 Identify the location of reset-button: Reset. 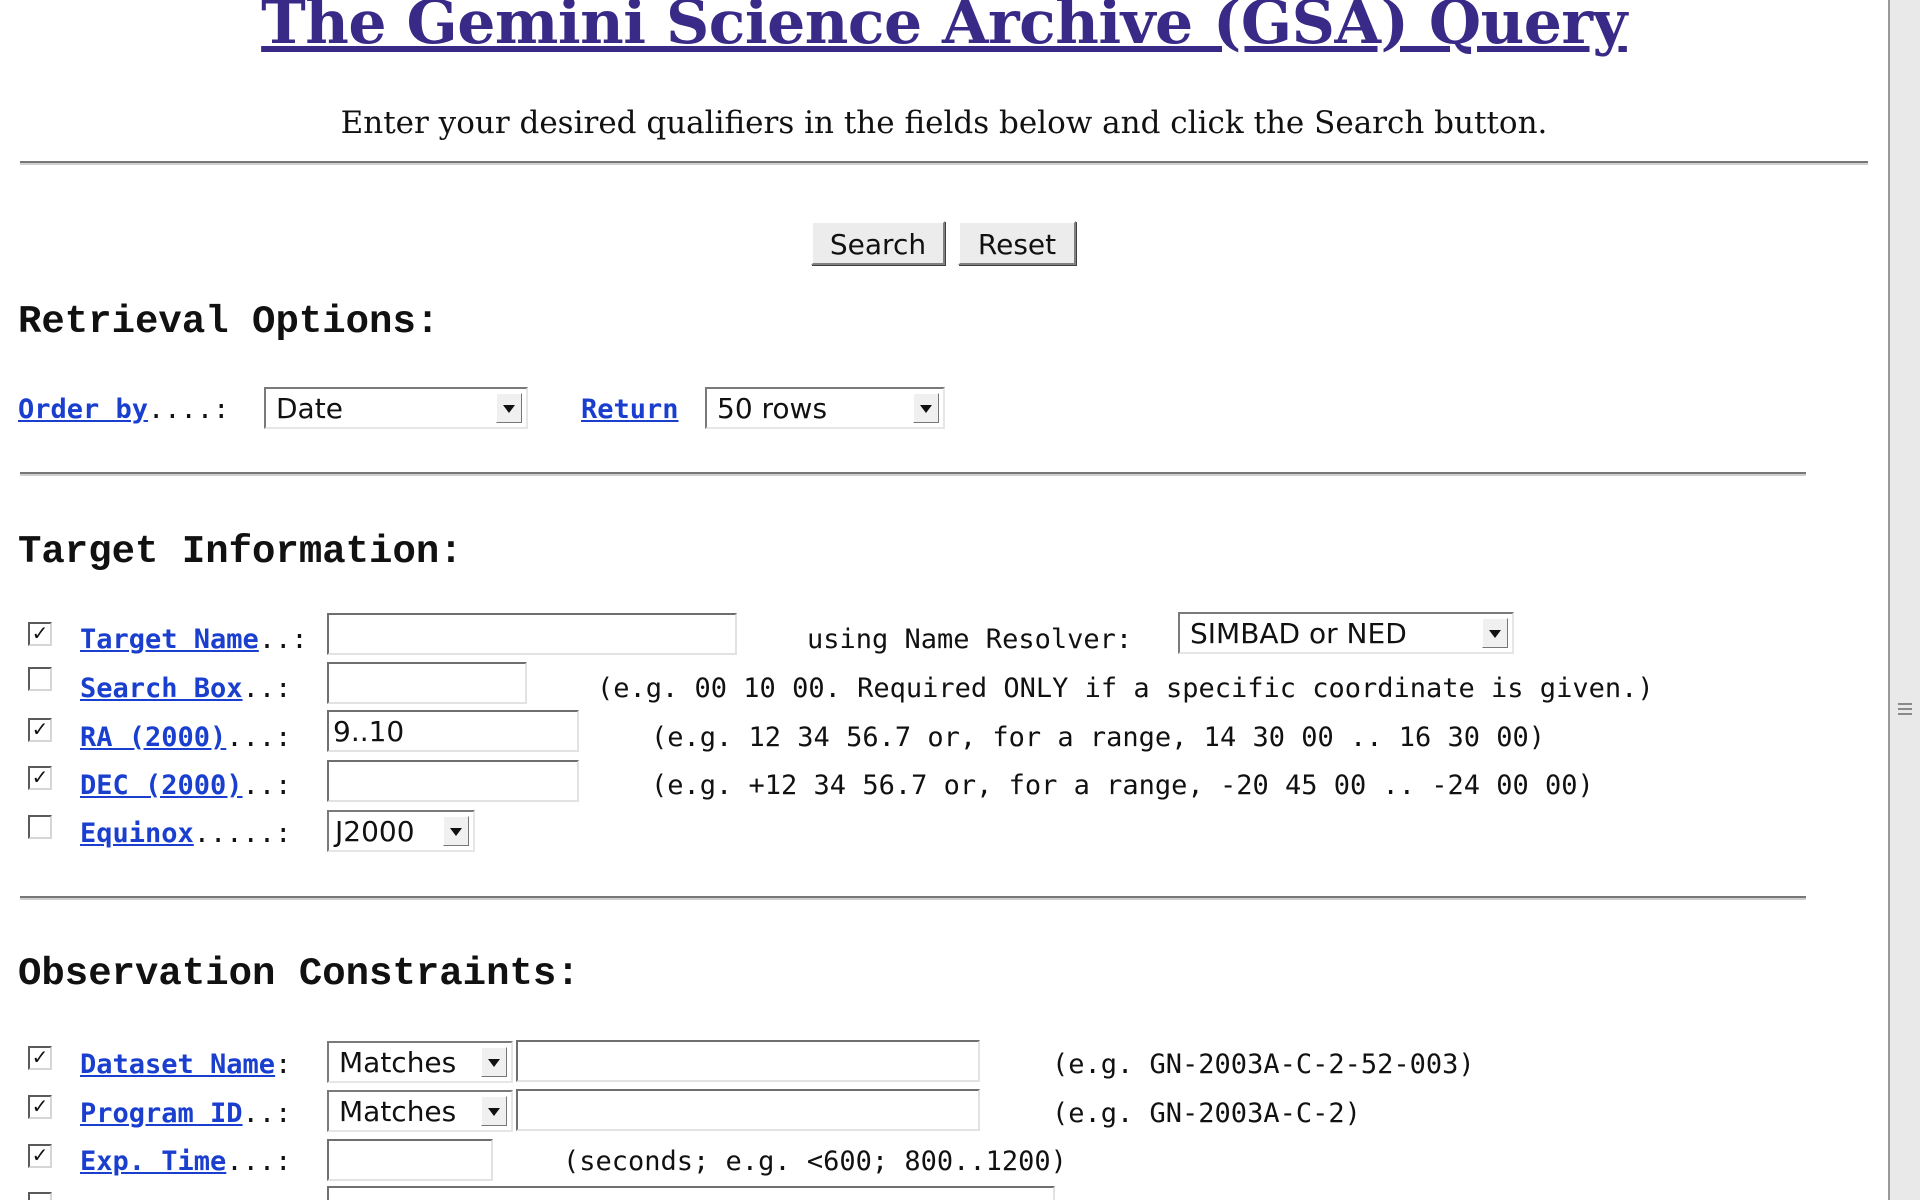
(1017, 243).